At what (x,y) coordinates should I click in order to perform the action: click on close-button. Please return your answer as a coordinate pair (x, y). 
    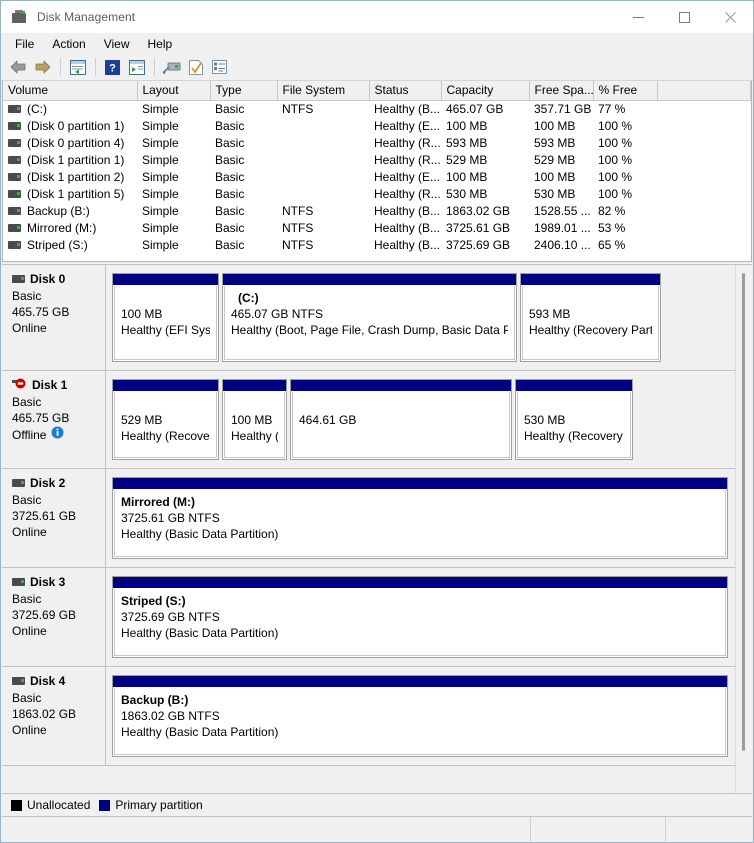
    Looking at the image, I should click on (730, 17).